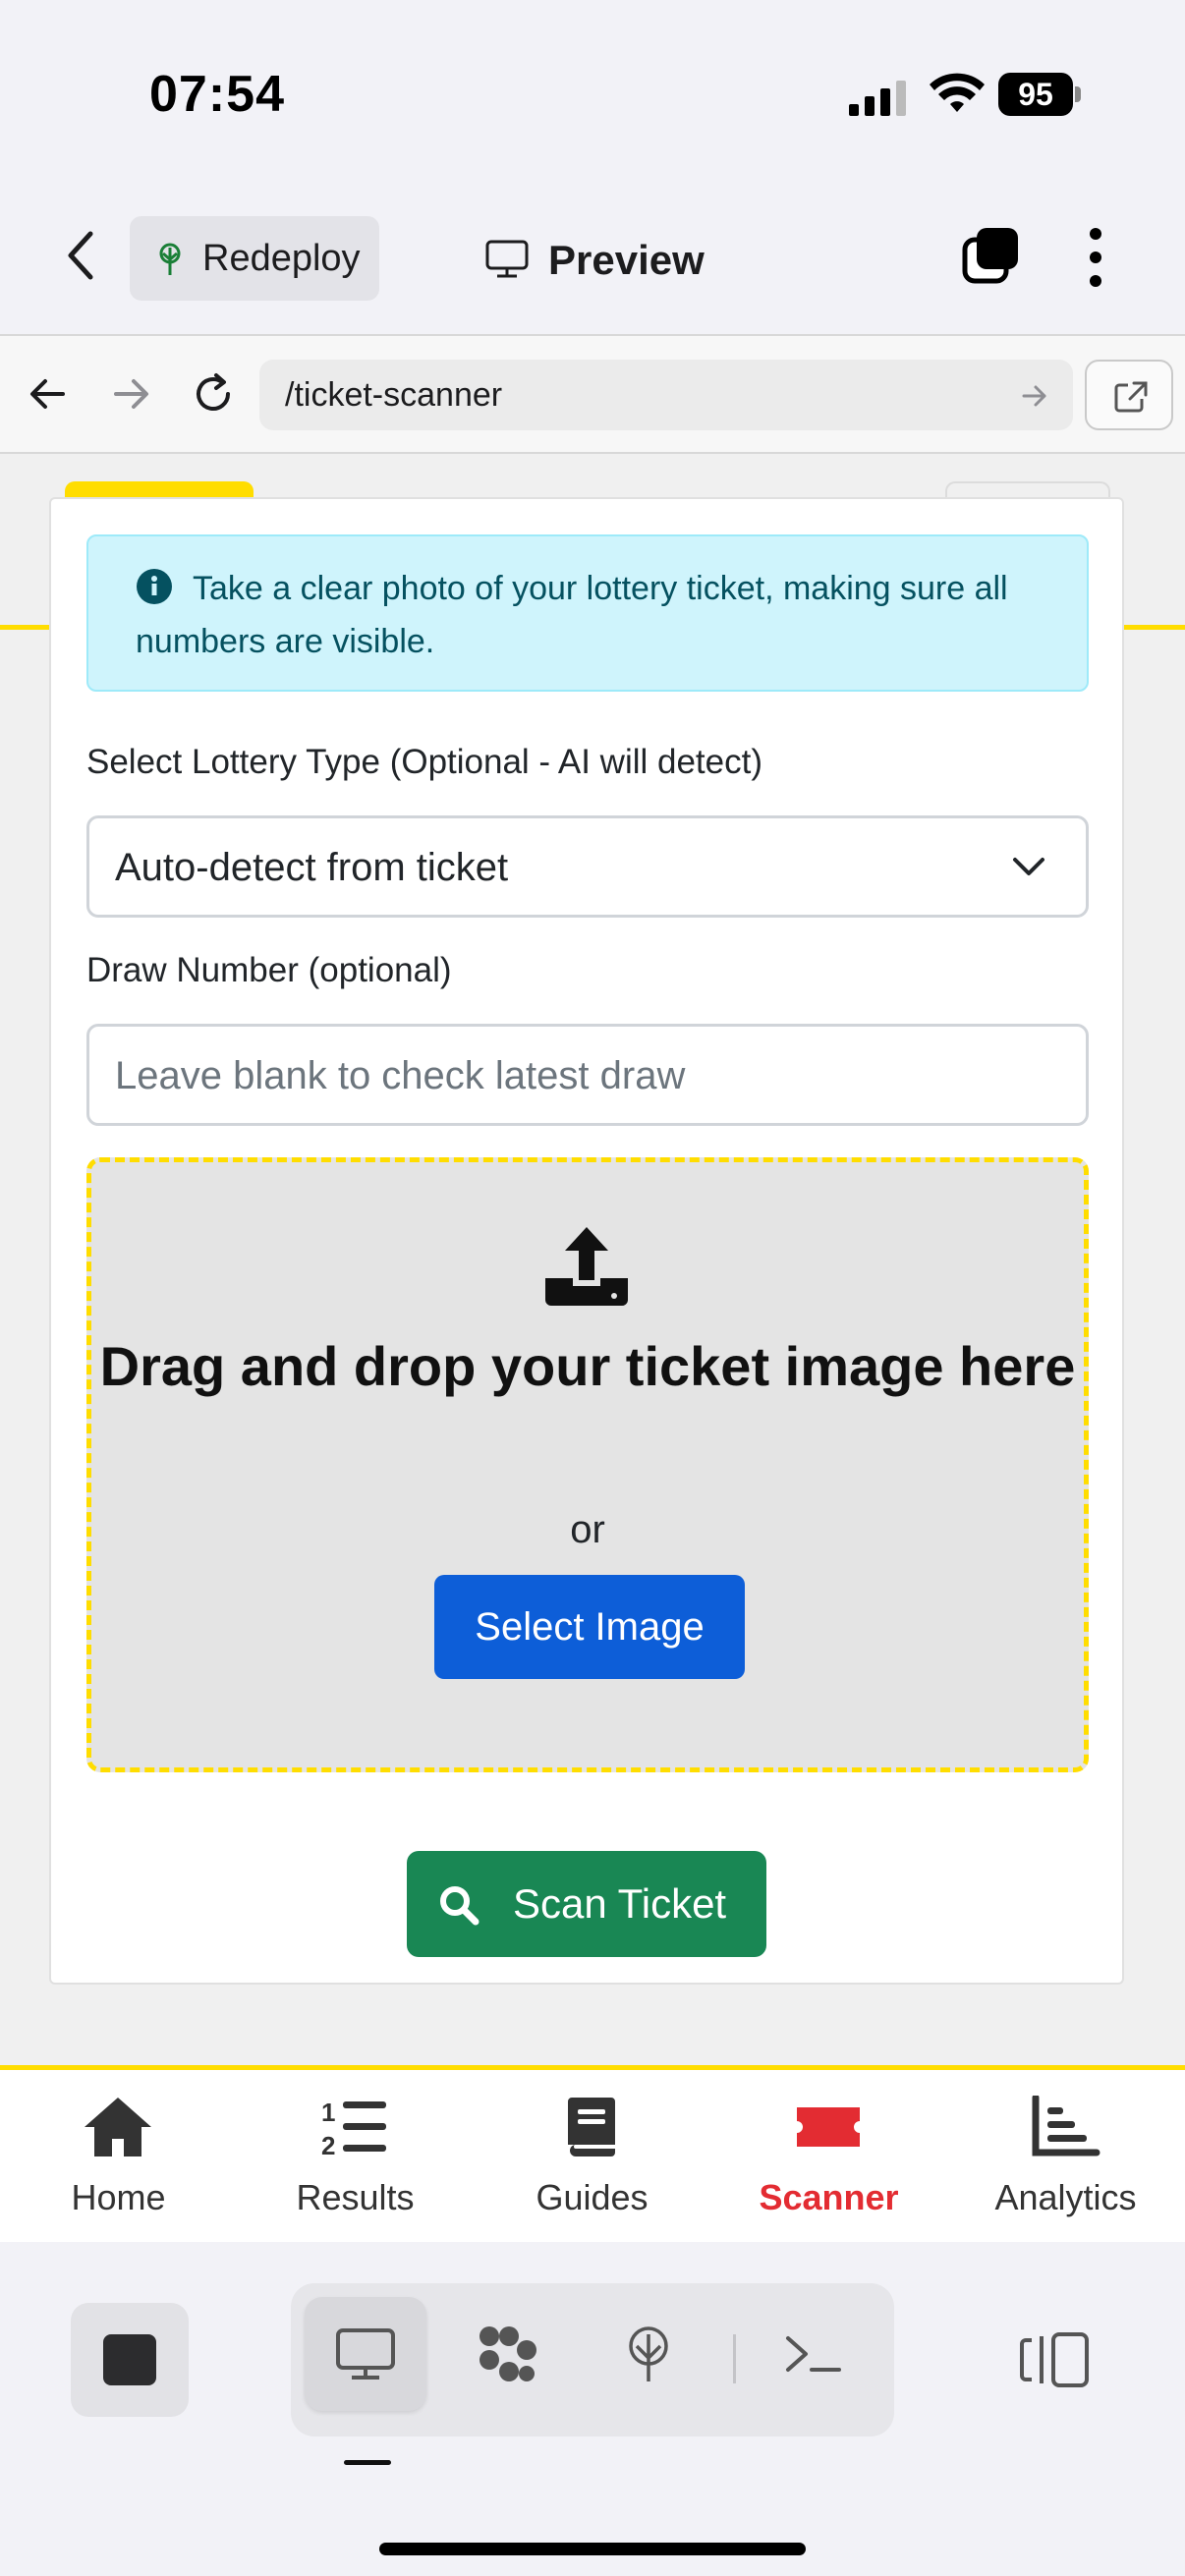 This screenshot has height=2576, width=1185. I want to click on cellular-signal-icon, so click(878, 98).